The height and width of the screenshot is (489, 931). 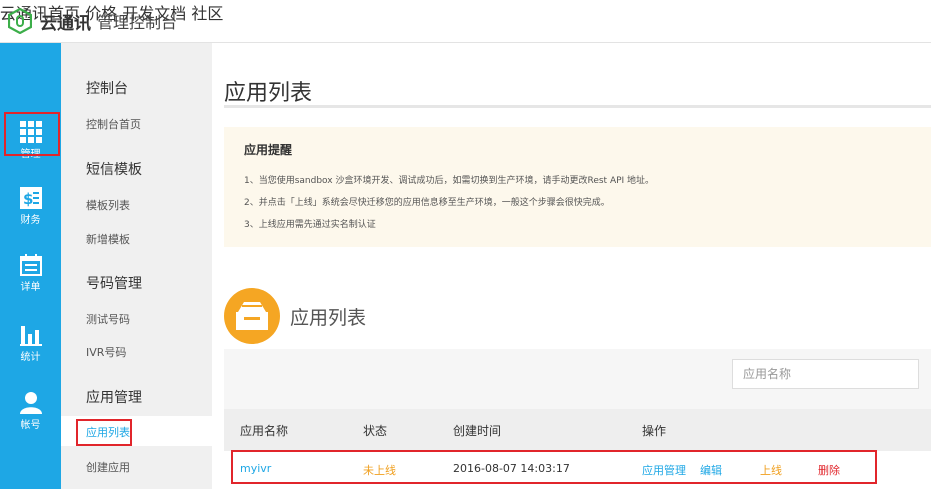 What do you see at coordinates (252, 316) in the screenshot?
I see `app-tray-icon` at bounding box center [252, 316].